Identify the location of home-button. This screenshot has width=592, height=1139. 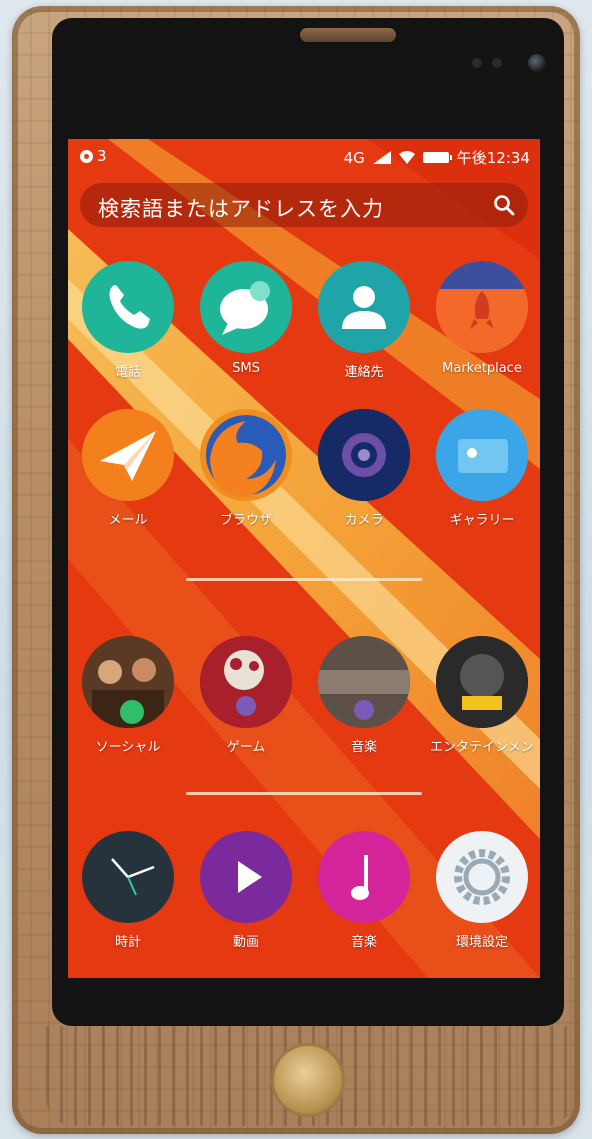
(308, 1080).